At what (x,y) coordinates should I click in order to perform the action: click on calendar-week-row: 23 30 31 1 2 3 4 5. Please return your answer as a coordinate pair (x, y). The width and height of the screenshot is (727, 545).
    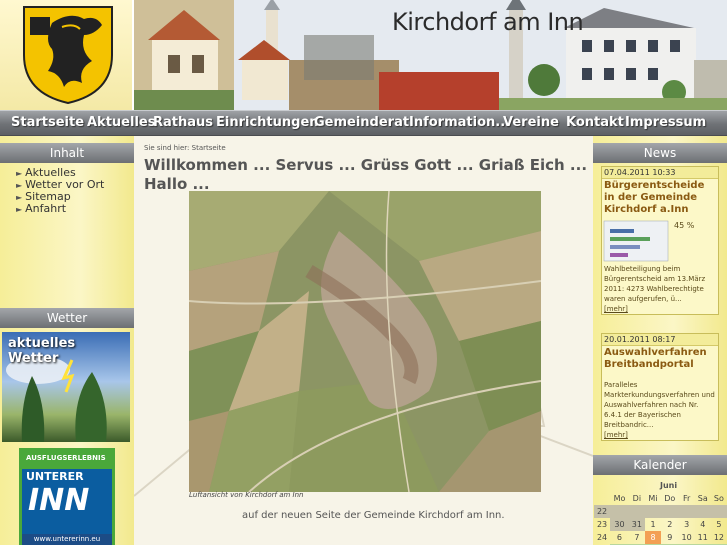
    Looking at the image, I should click on (660, 524).